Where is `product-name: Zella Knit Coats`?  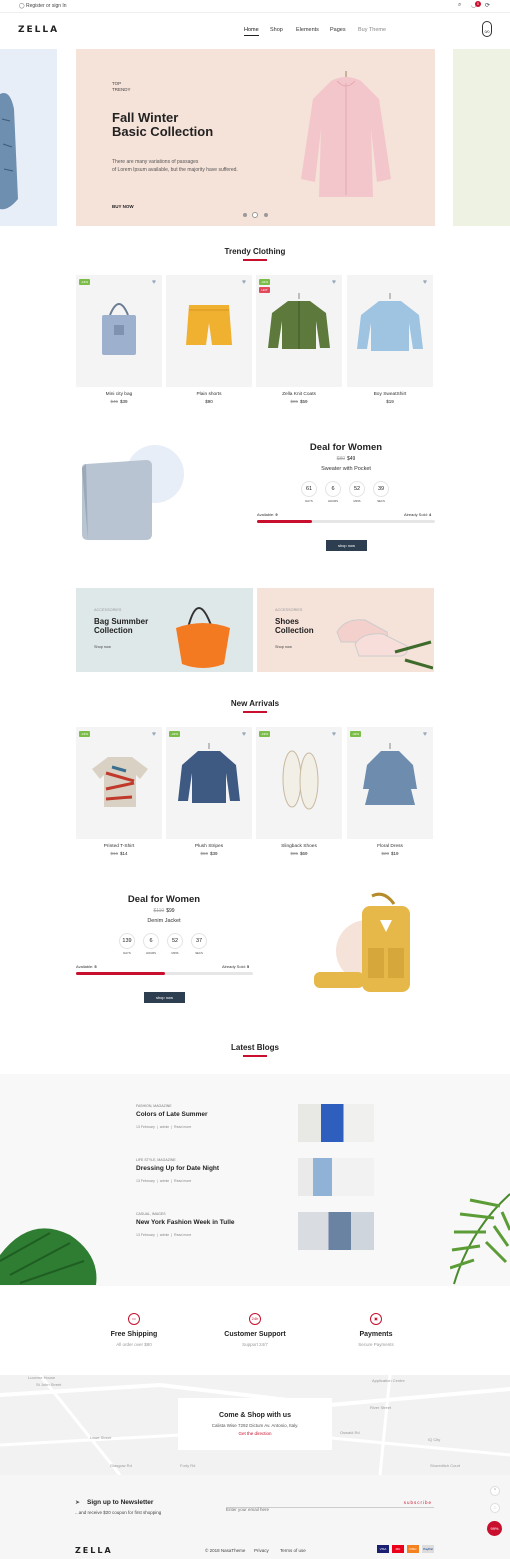 product-name: Zella Knit Coats is located at coordinates (299, 394).